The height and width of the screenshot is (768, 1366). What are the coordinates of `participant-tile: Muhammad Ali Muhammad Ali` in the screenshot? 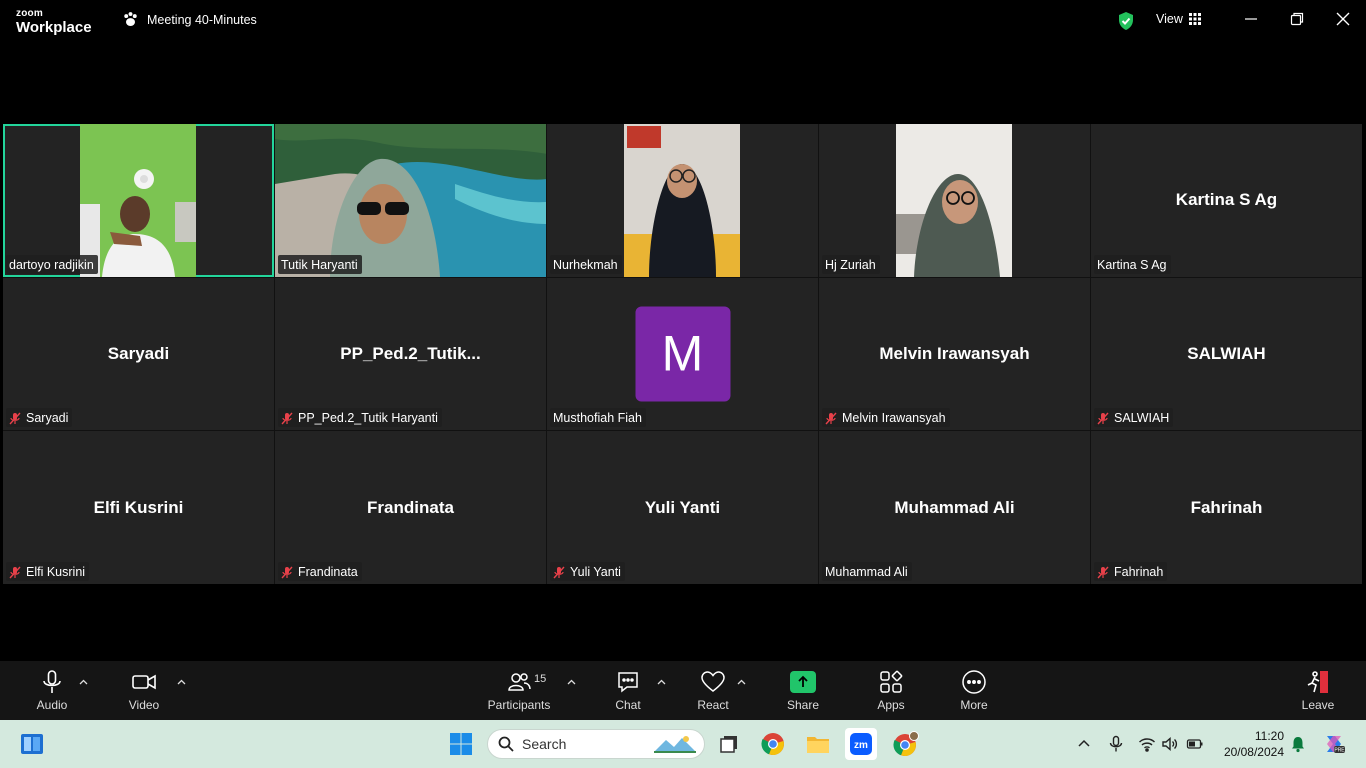 It's located at (954, 507).